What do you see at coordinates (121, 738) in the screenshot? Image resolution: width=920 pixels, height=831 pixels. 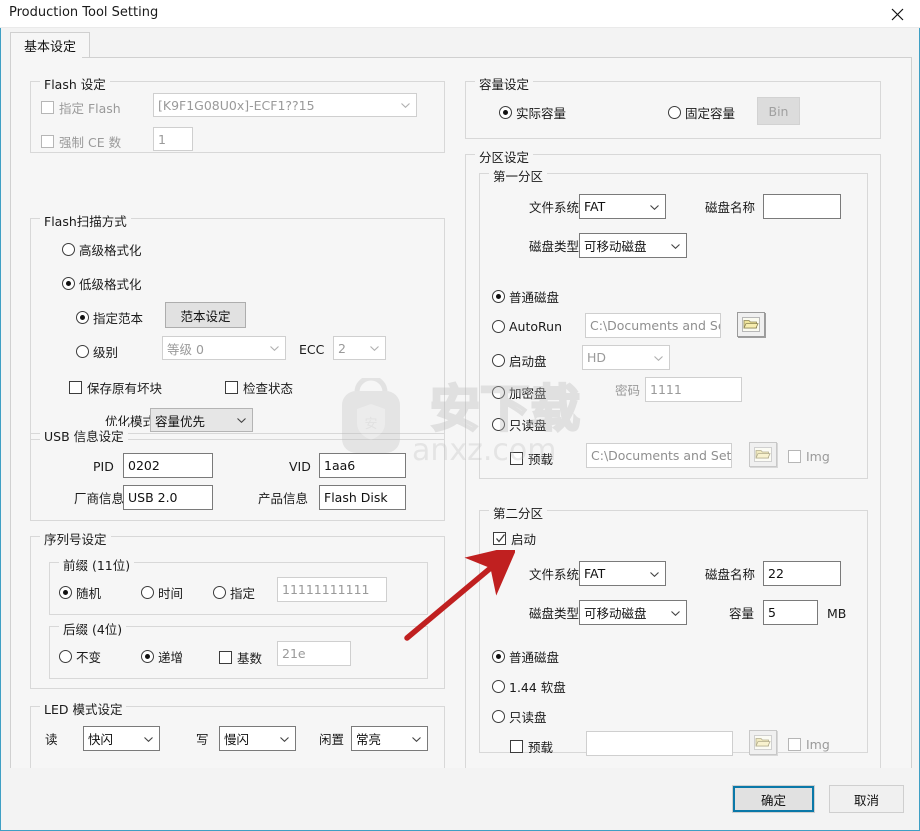 I see `combo-led-read: 快闪` at bounding box center [121, 738].